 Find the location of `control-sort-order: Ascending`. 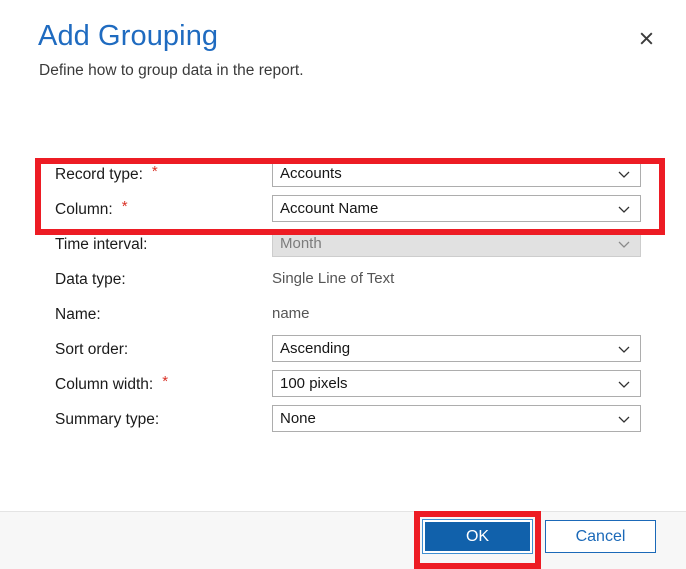

control-sort-order: Ascending is located at coordinates (456, 348).